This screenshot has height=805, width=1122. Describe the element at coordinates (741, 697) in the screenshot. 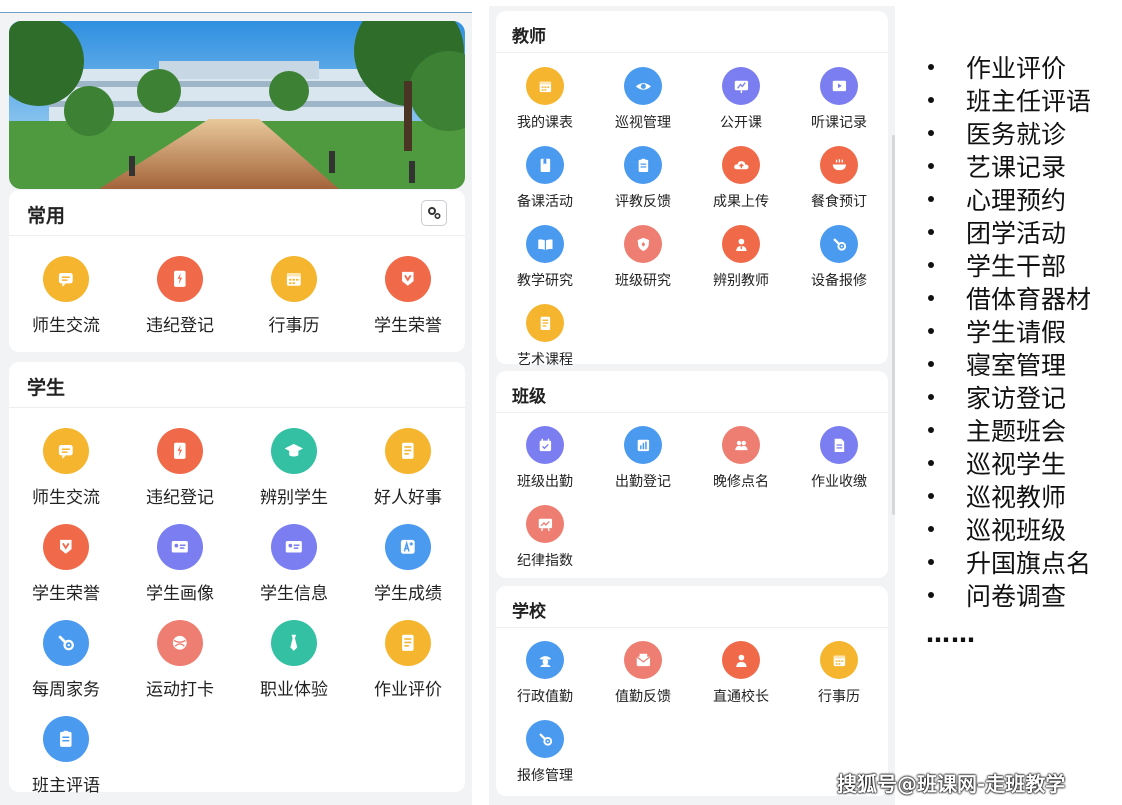

I see `school-item-label: 直通校长` at that location.